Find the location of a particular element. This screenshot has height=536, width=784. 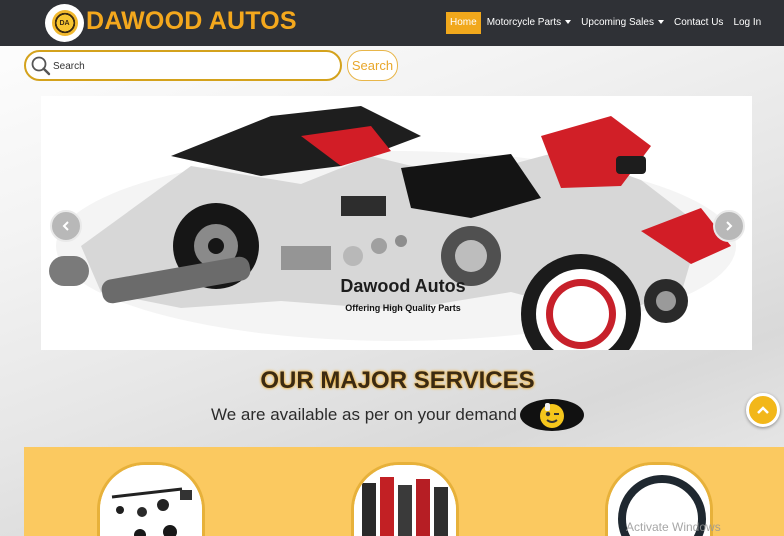

shock-absorbers-image is located at coordinates (405, 500).